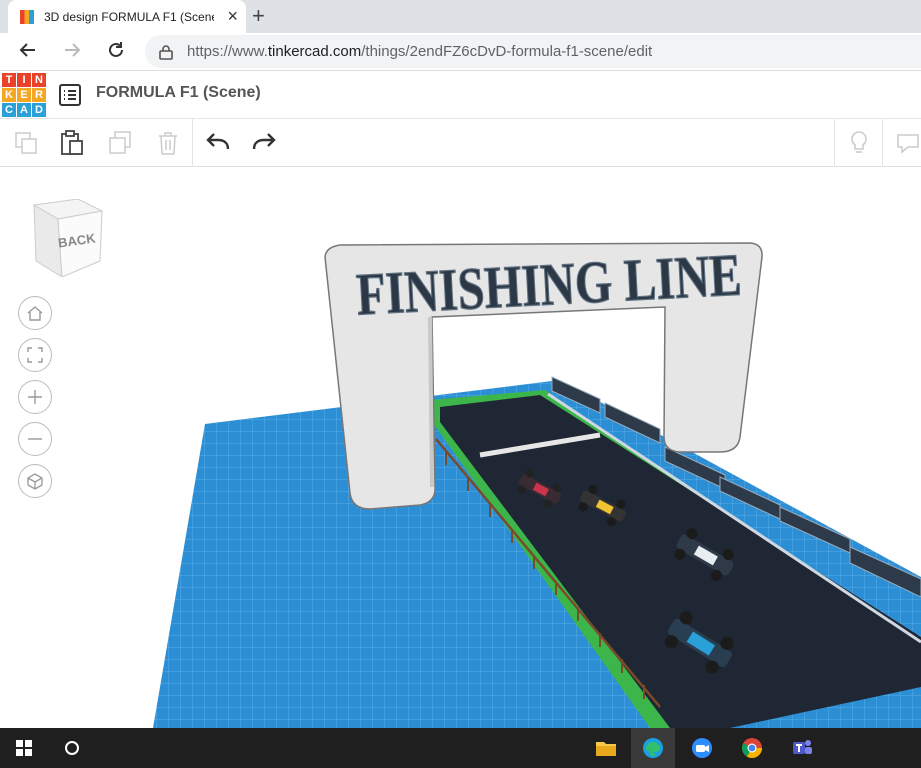  I want to click on zoom-icon, so click(702, 748).